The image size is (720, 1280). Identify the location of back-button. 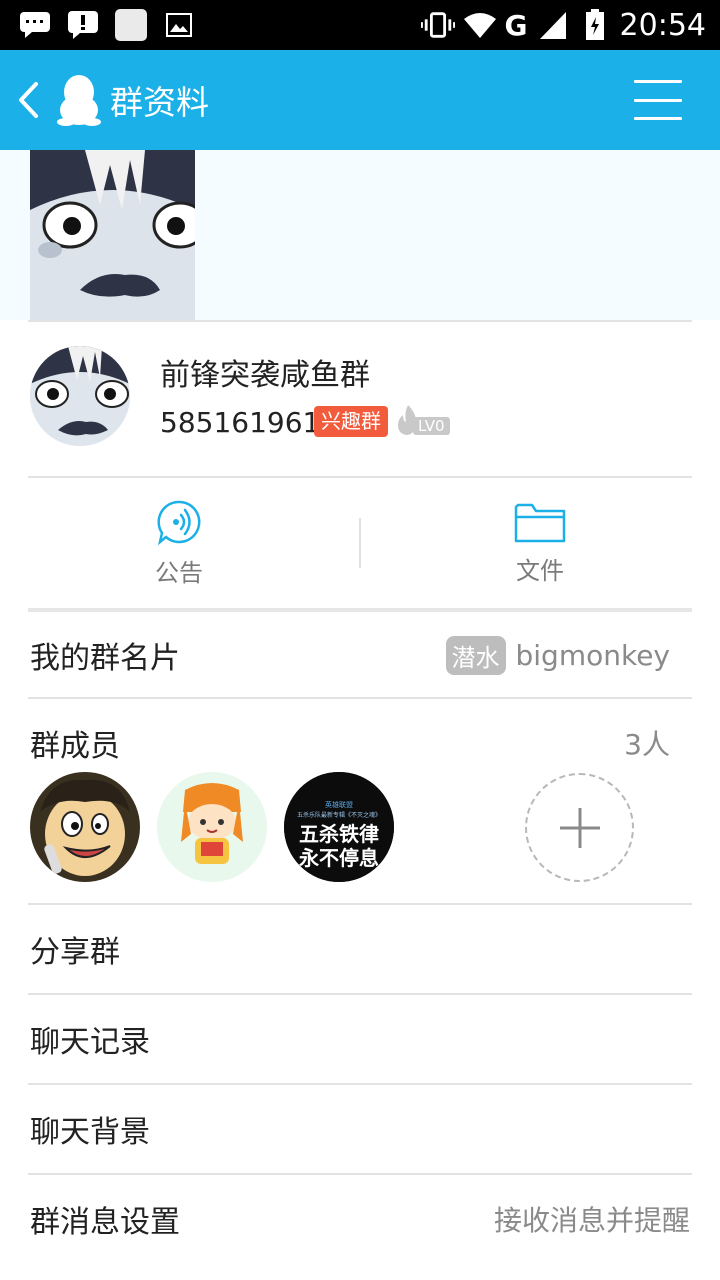
(28, 100).